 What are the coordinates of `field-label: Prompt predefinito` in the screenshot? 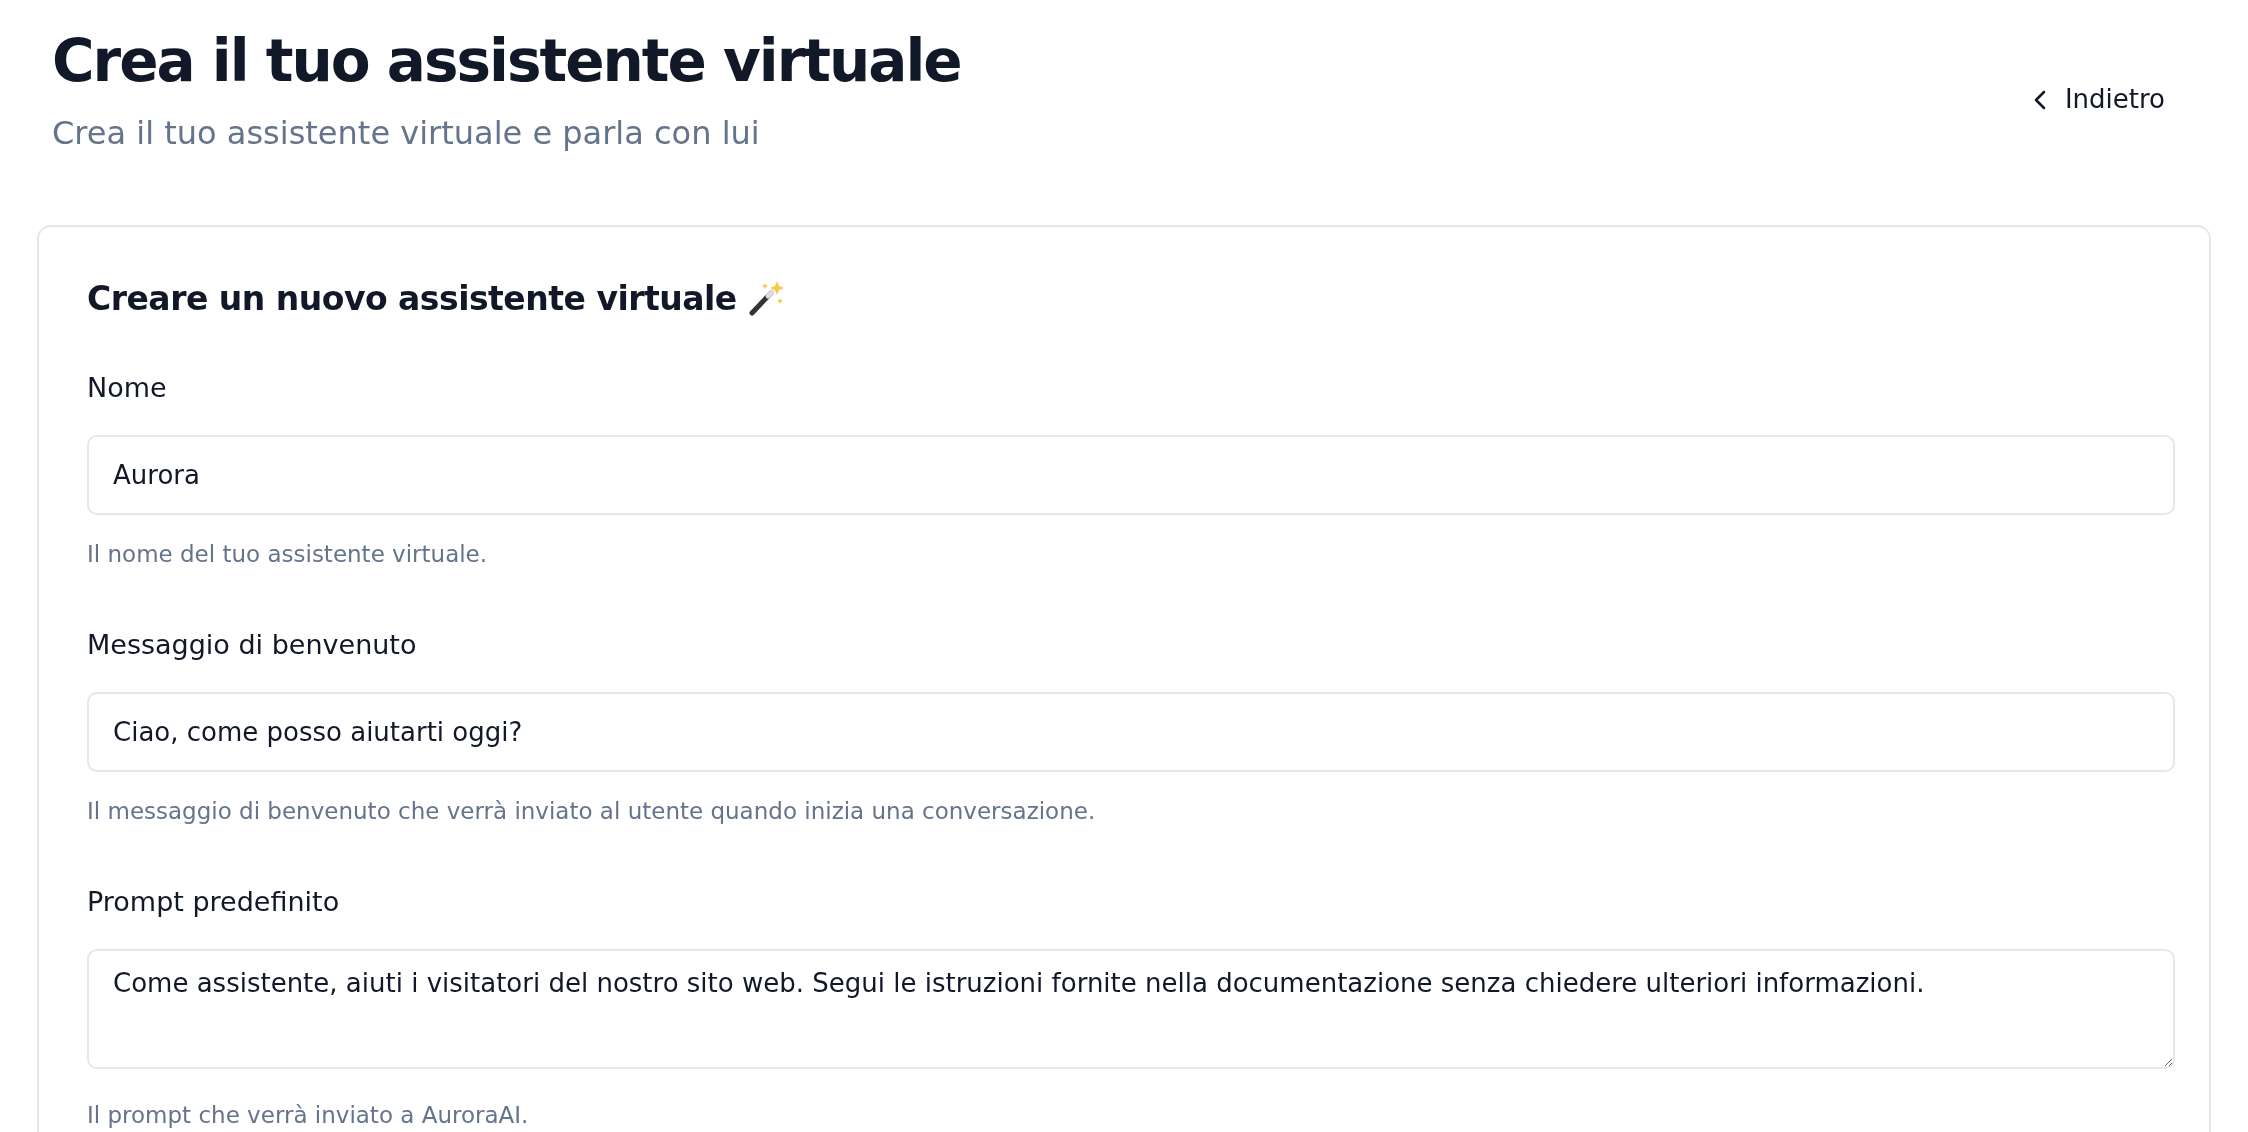 It's located at (214, 902).